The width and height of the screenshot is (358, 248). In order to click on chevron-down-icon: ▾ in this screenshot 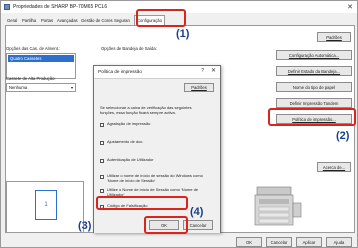, I will do `click(71, 87)`.